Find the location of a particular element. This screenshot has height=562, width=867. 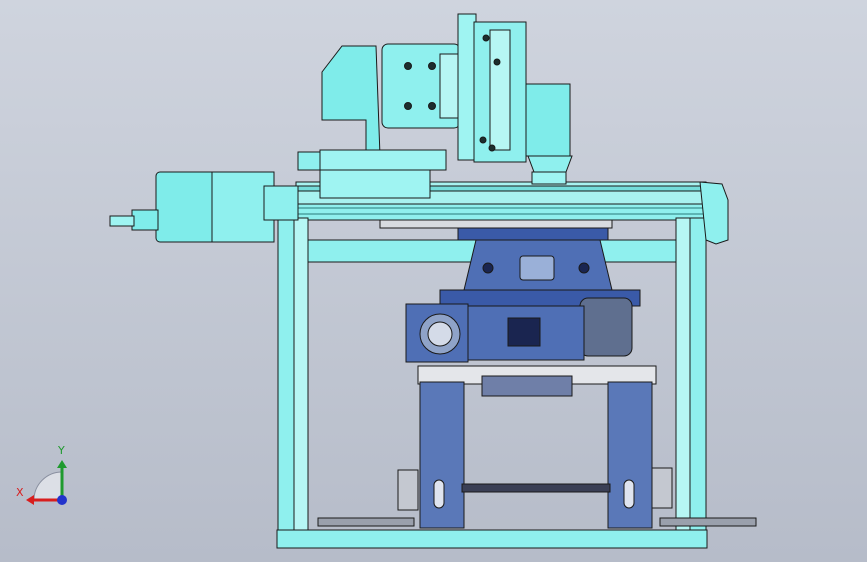

pedestal-window is located at coordinates (537, 268).